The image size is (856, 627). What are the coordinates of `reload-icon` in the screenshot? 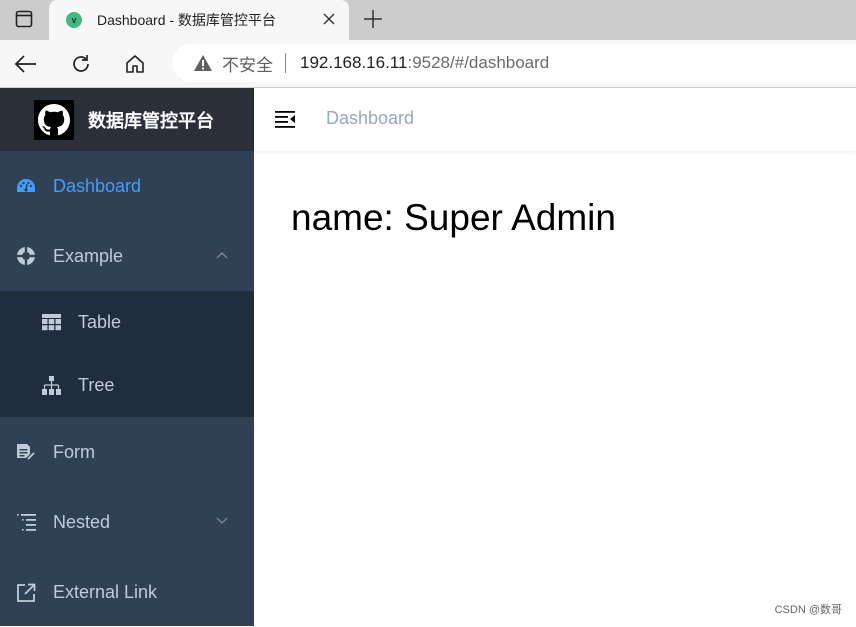 It's located at (81, 63).